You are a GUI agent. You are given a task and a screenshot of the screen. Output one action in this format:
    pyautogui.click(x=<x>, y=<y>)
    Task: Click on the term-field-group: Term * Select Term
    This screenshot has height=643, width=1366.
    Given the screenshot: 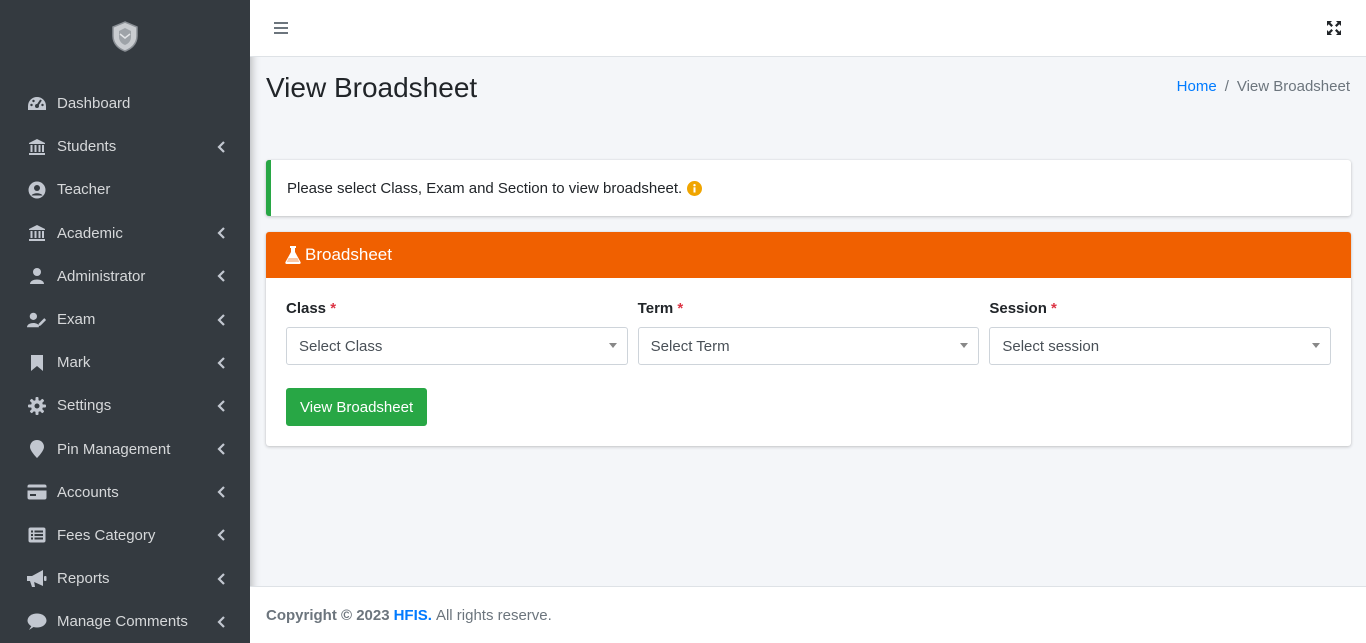 What is the action you would take?
    pyautogui.click(x=808, y=332)
    